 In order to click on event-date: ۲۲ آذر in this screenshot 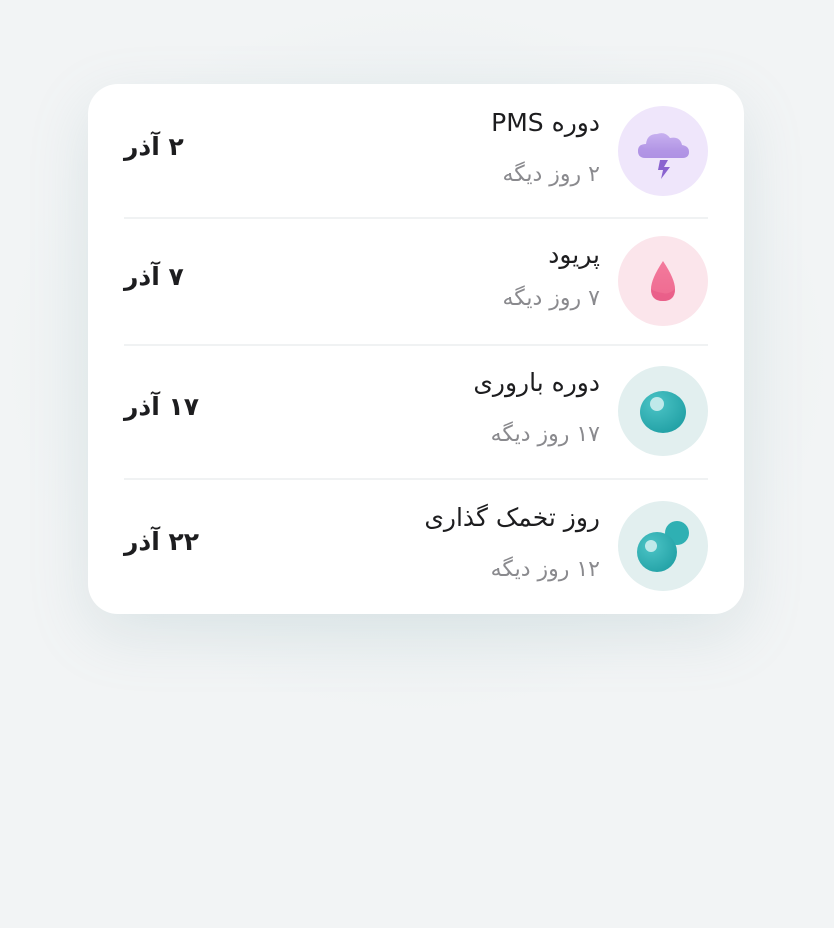, I will do `click(162, 541)`.